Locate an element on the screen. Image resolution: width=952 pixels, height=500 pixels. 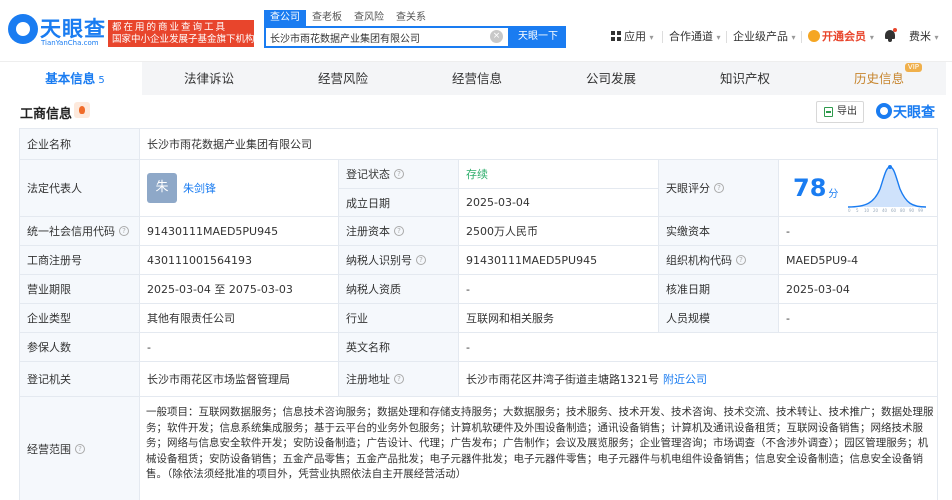
tab-operating-risk: 经营风险 is located at coordinates (343, 78).